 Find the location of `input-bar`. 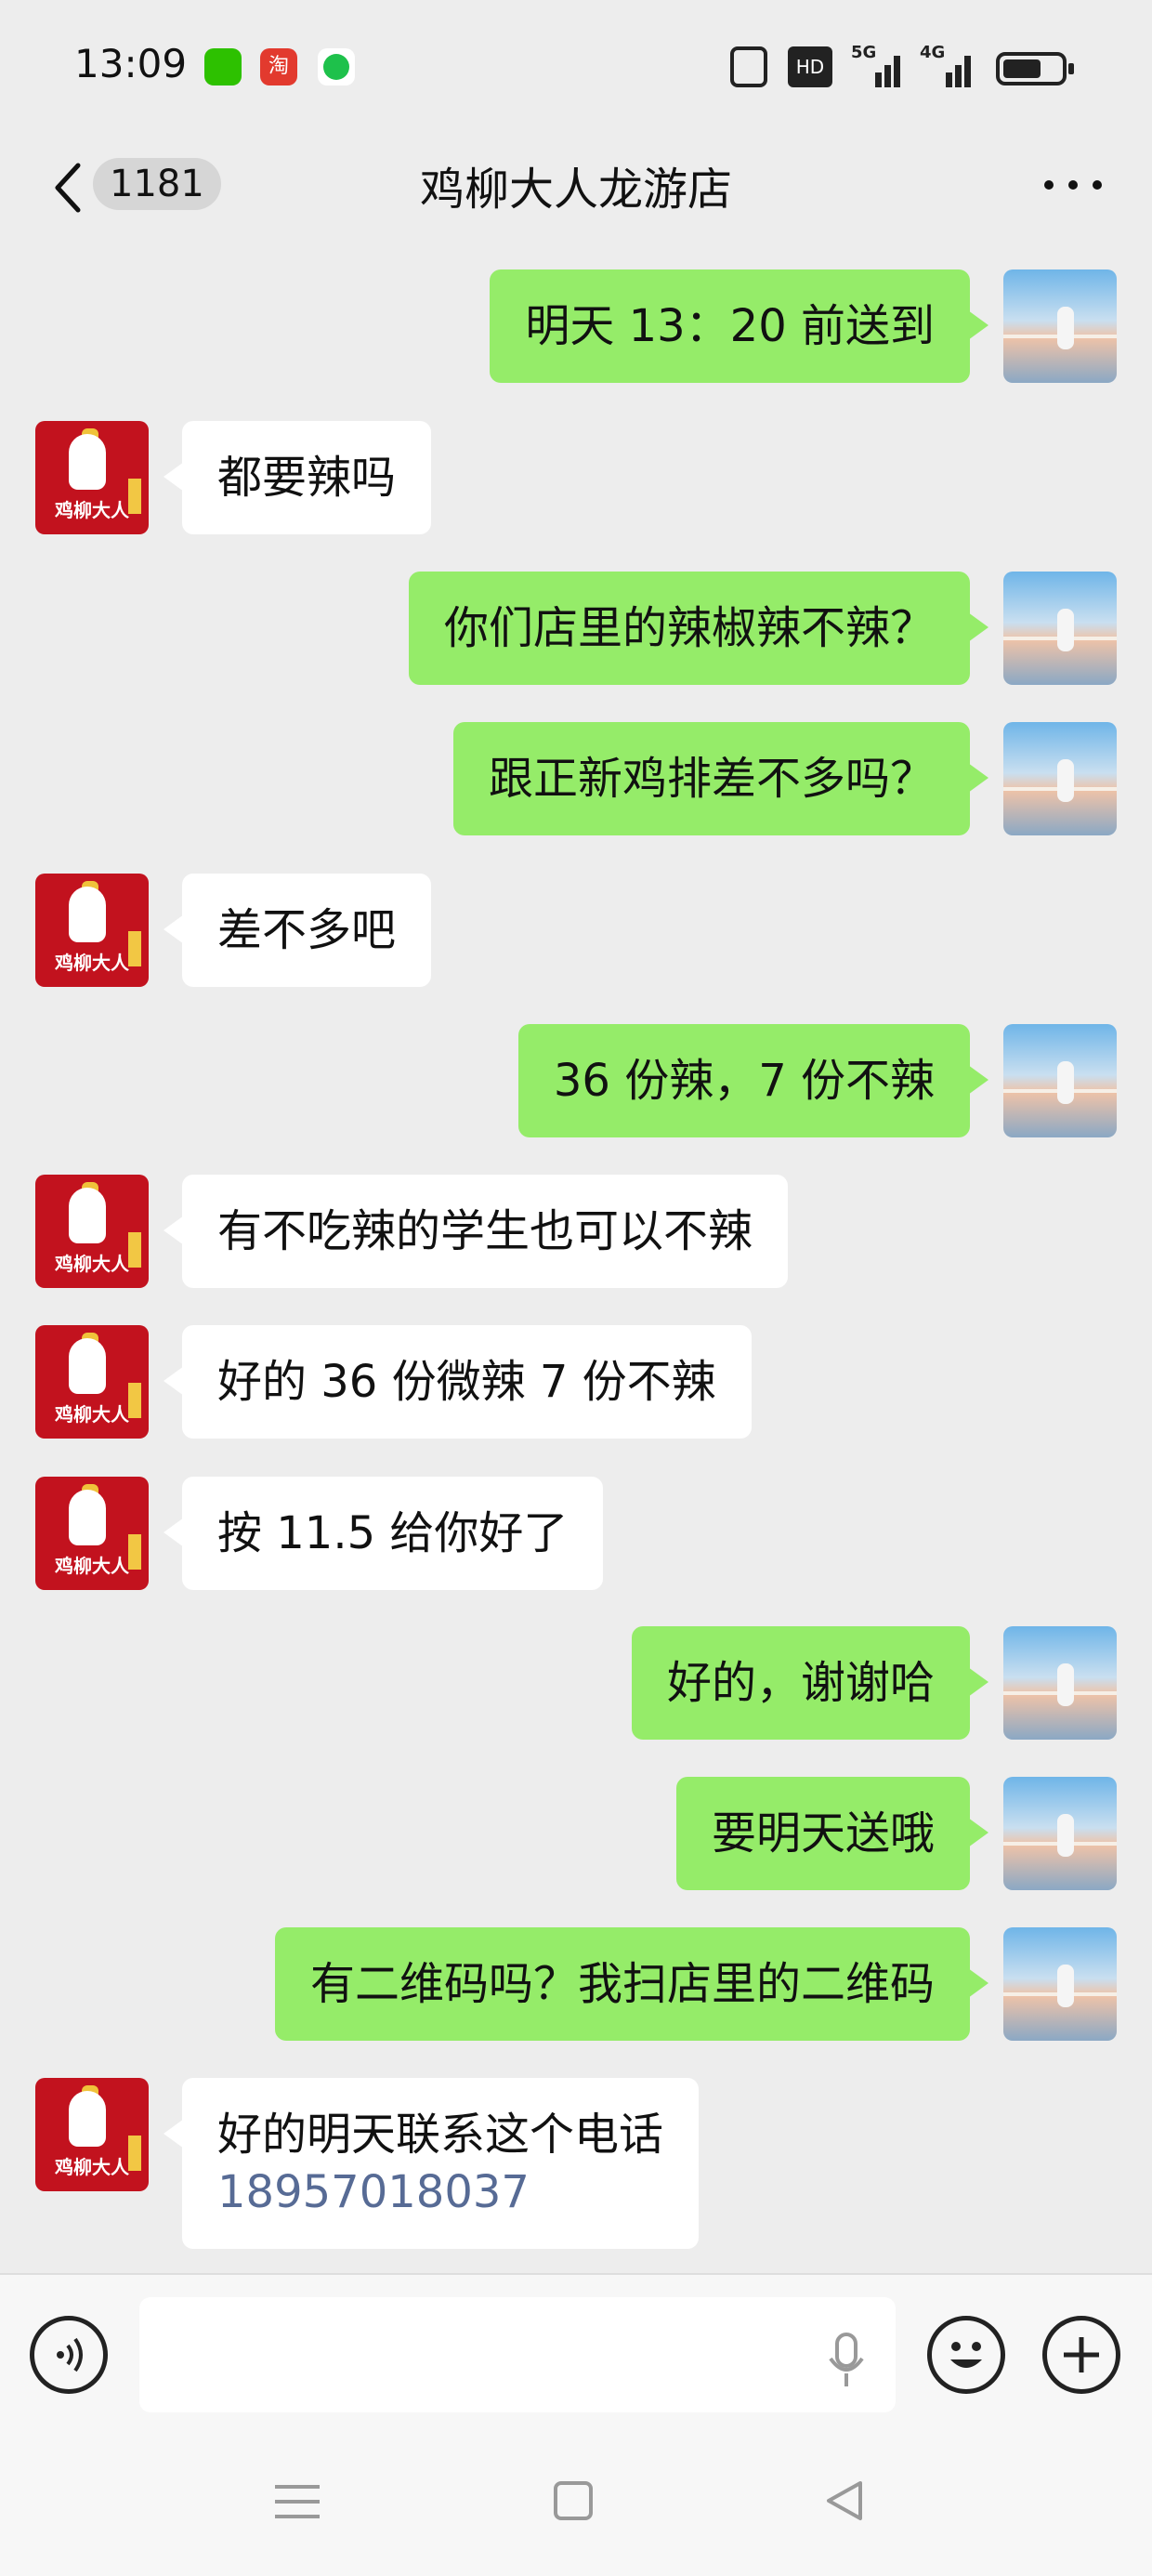

input-bar is located at coordinates (576, 2352).